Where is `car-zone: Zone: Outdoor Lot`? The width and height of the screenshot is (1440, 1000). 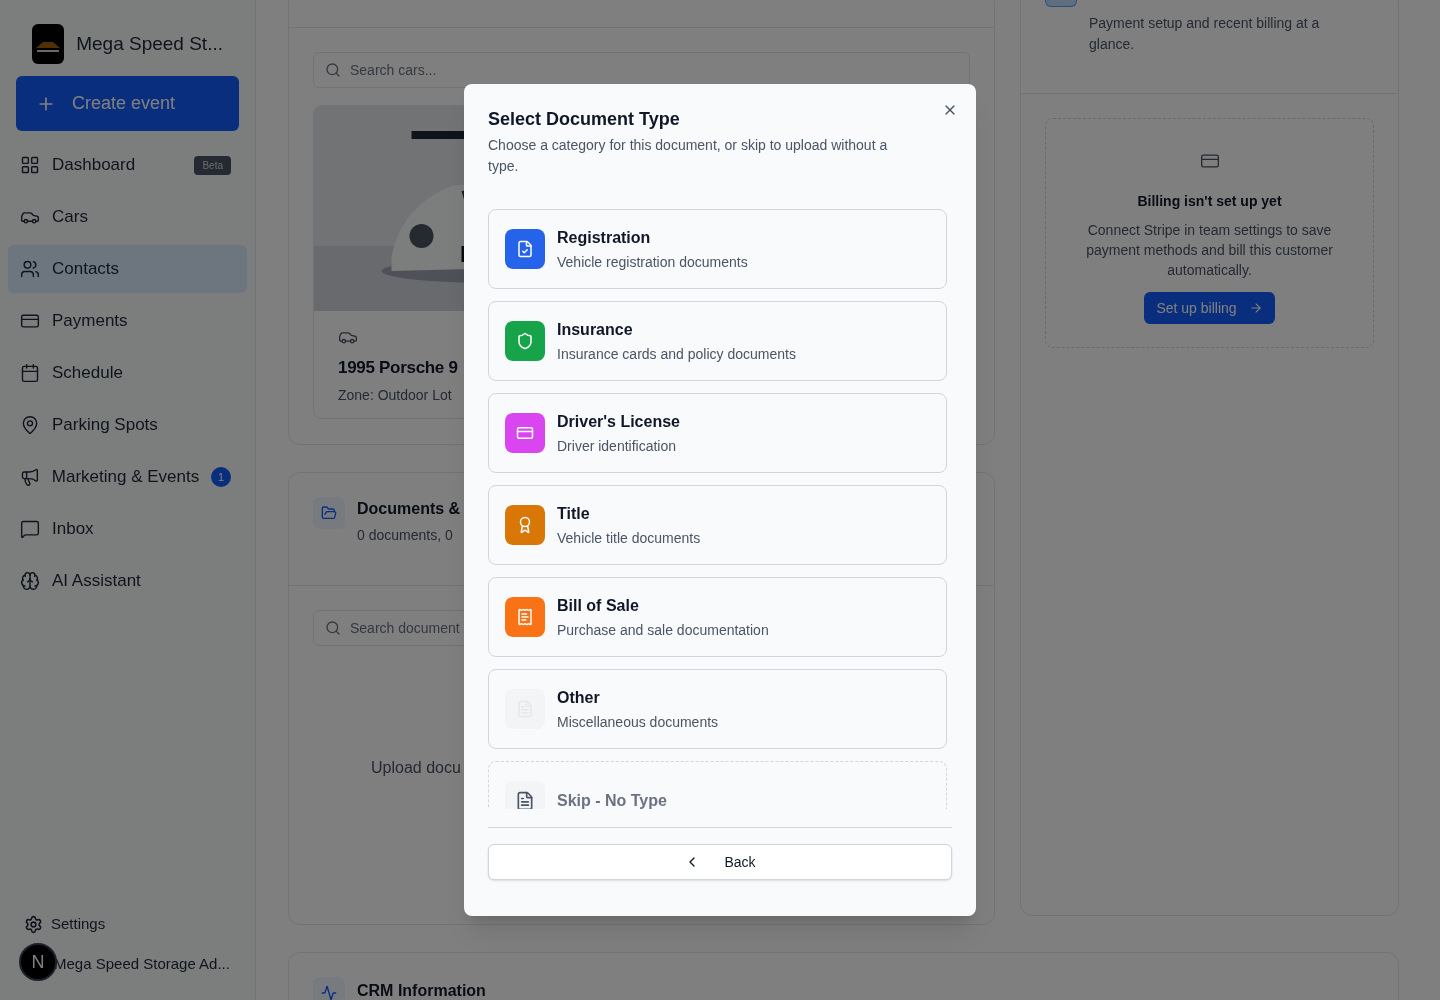 car-zone: Zone: Outdoor Lot is located at coordinates (395, 395).